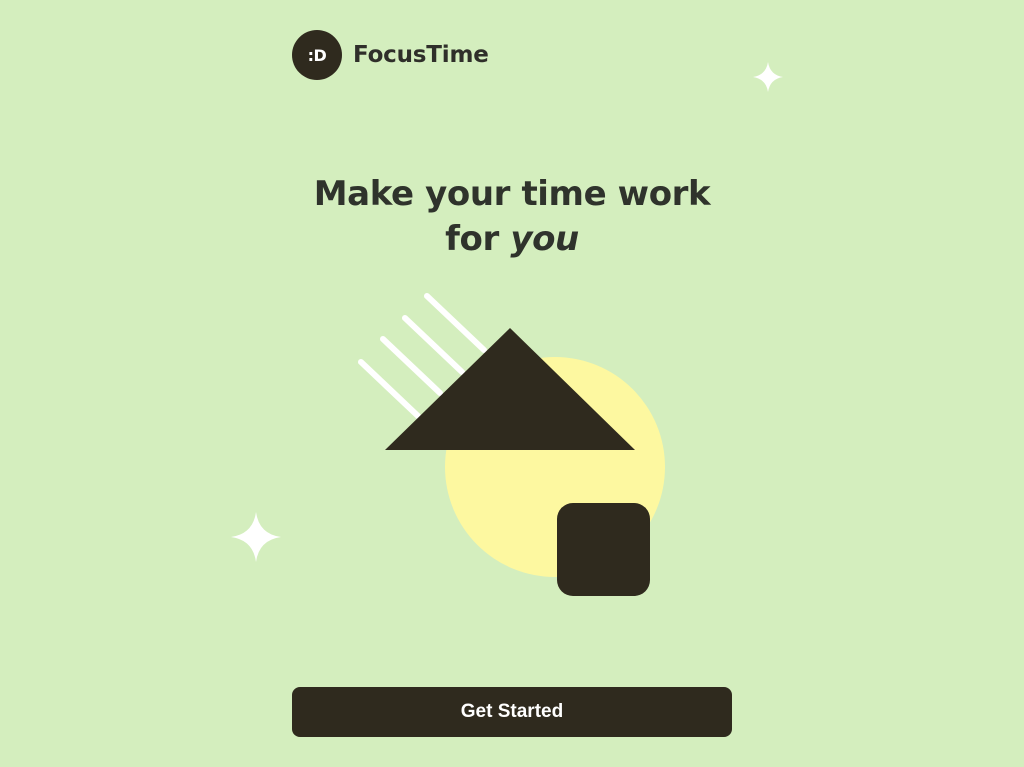 Image resolution: width=1024 pixels, height=767 pixels. I want to click on hero-illustration, so click(511, 444).